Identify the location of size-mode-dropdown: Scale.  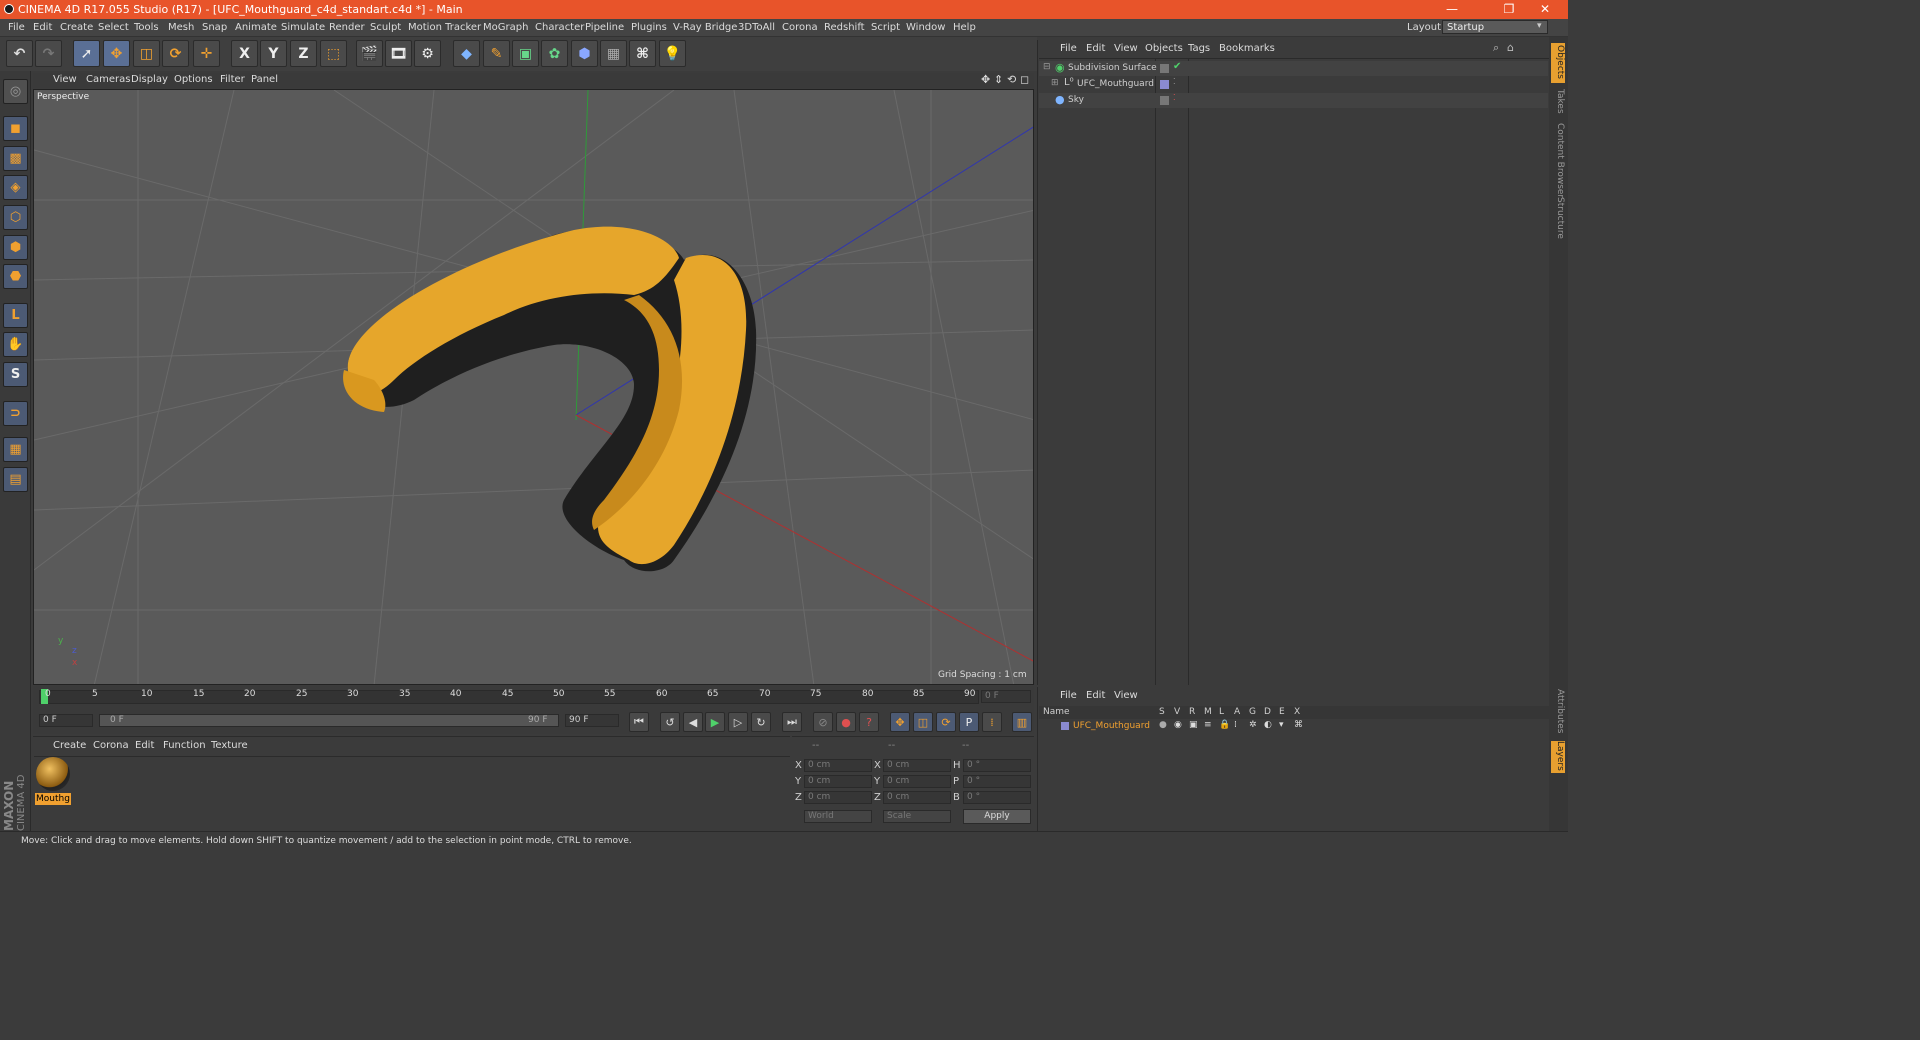
(917, 816).